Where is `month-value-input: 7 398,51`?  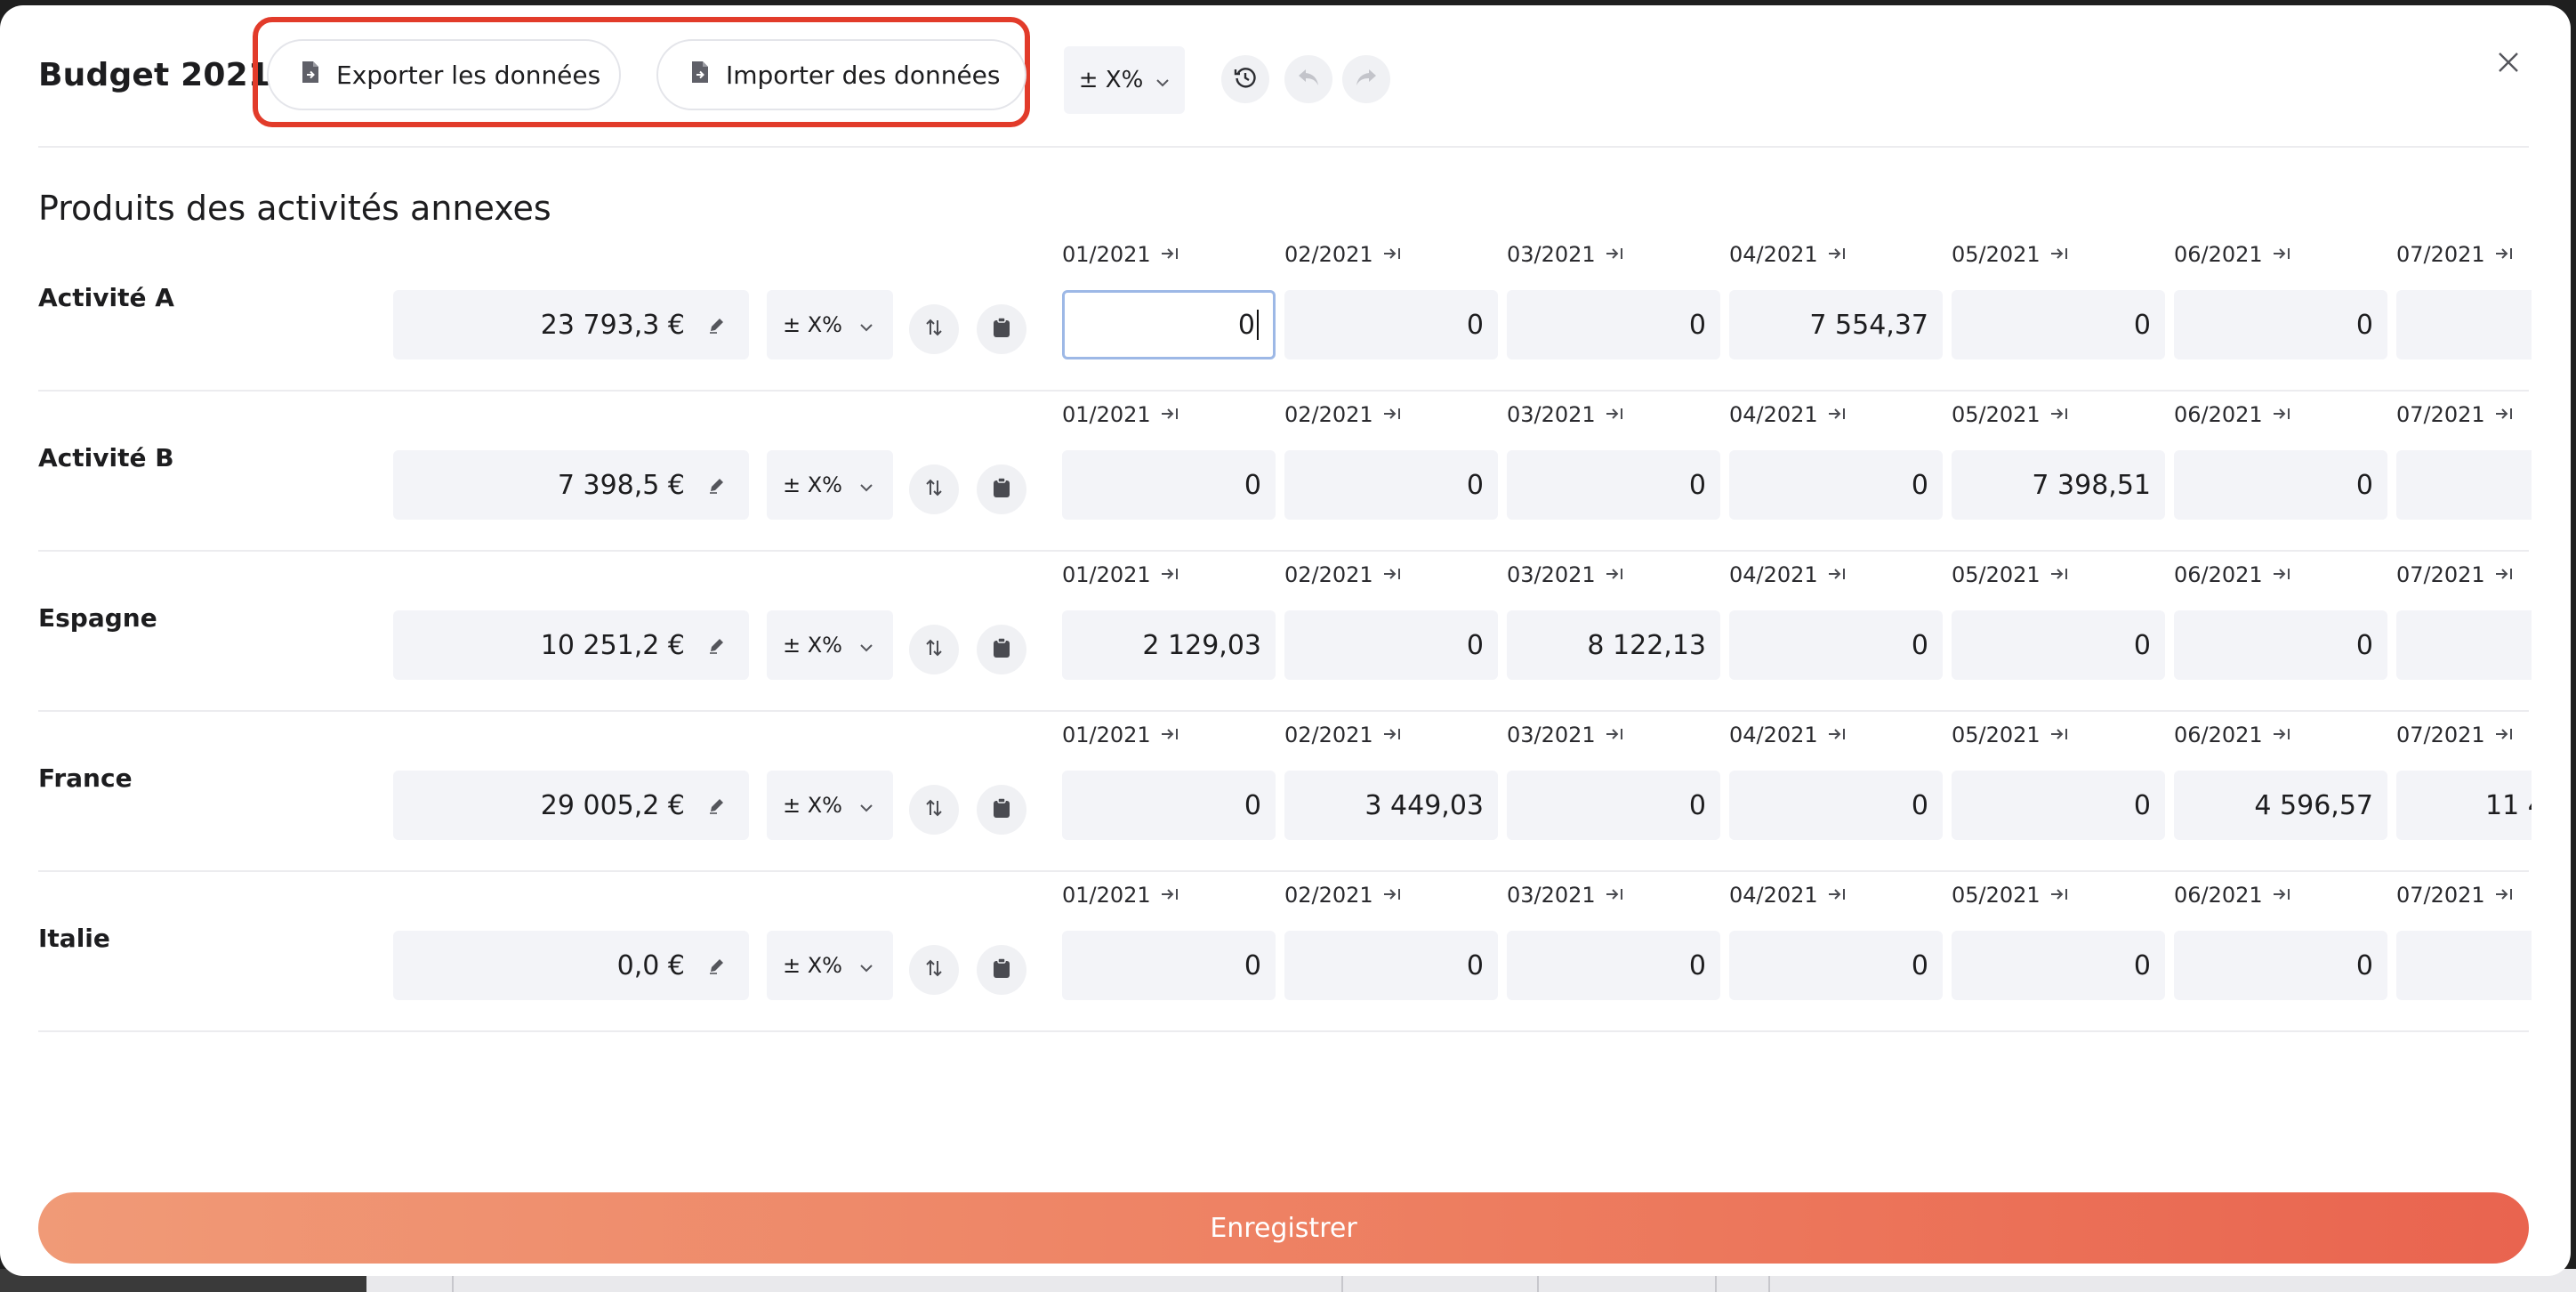 month-value-input: 7 398,51 is located at coordinates (2058, 485).